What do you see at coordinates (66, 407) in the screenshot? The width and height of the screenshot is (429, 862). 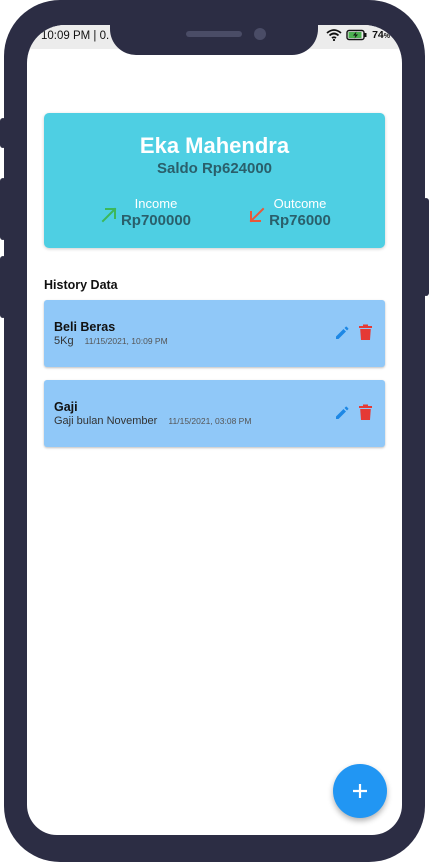 I see `history-item-title: Gaji` at bounding box center [66, 407].